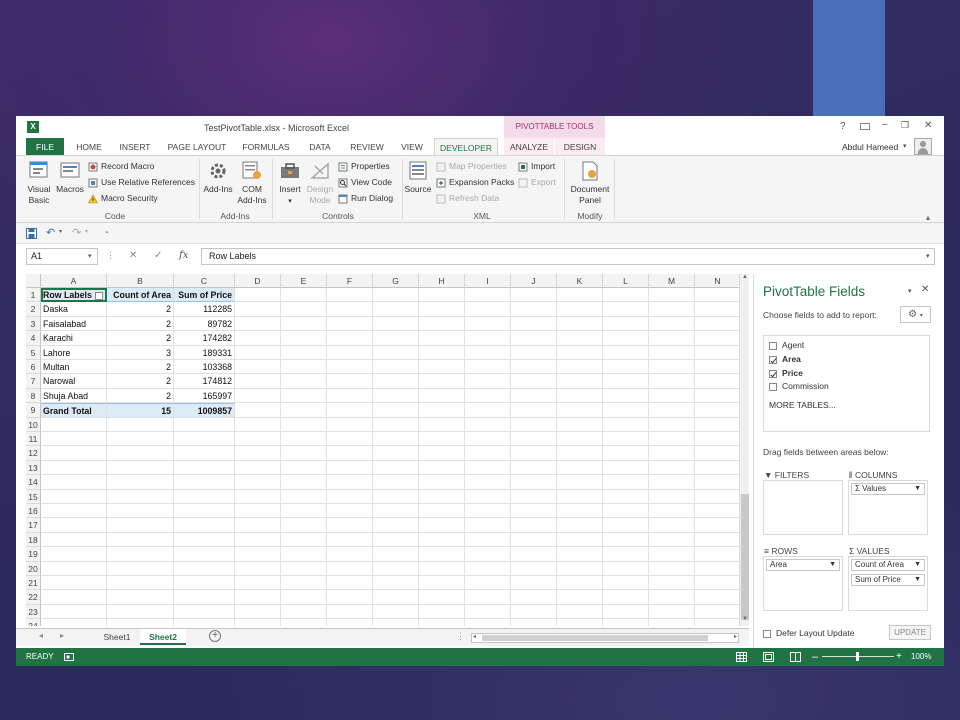  I want to click on cell-a22, so click(74, 597).